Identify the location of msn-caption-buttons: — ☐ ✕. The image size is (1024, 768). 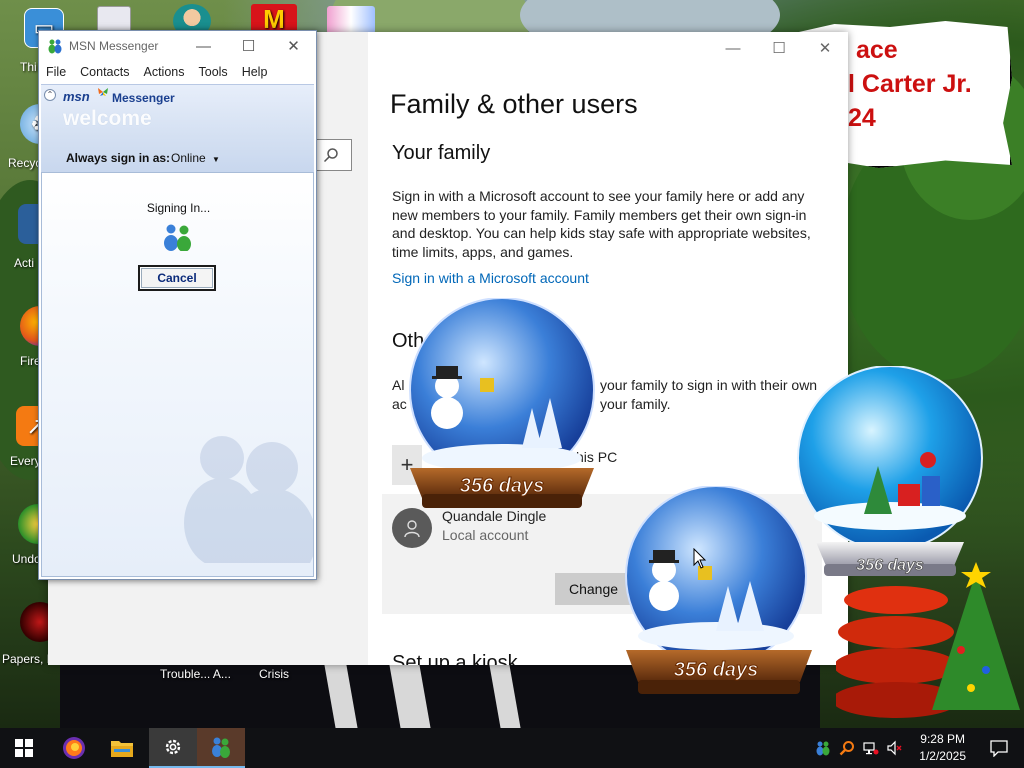
(248, 46).